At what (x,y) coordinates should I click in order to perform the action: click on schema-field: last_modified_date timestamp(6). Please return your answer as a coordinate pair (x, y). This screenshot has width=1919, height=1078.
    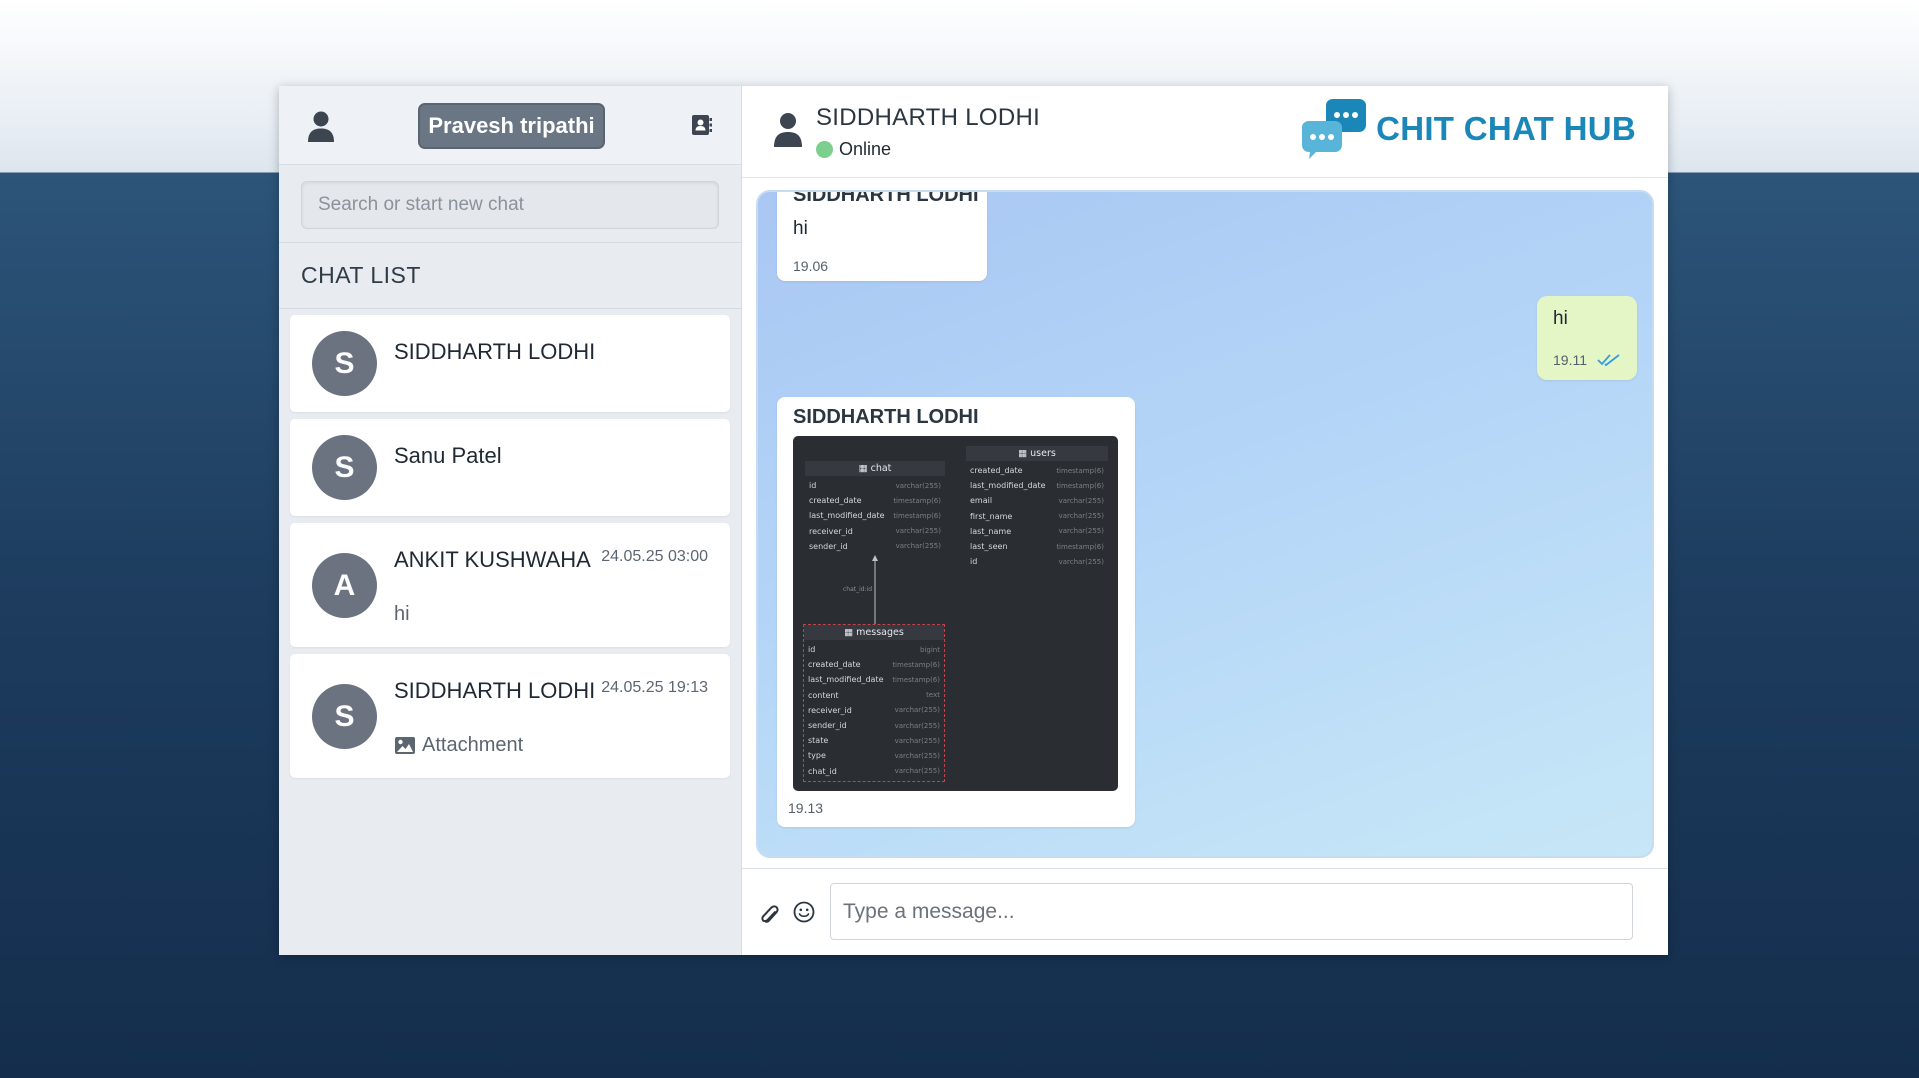
    Looking at the image, I should click on (874, 679).